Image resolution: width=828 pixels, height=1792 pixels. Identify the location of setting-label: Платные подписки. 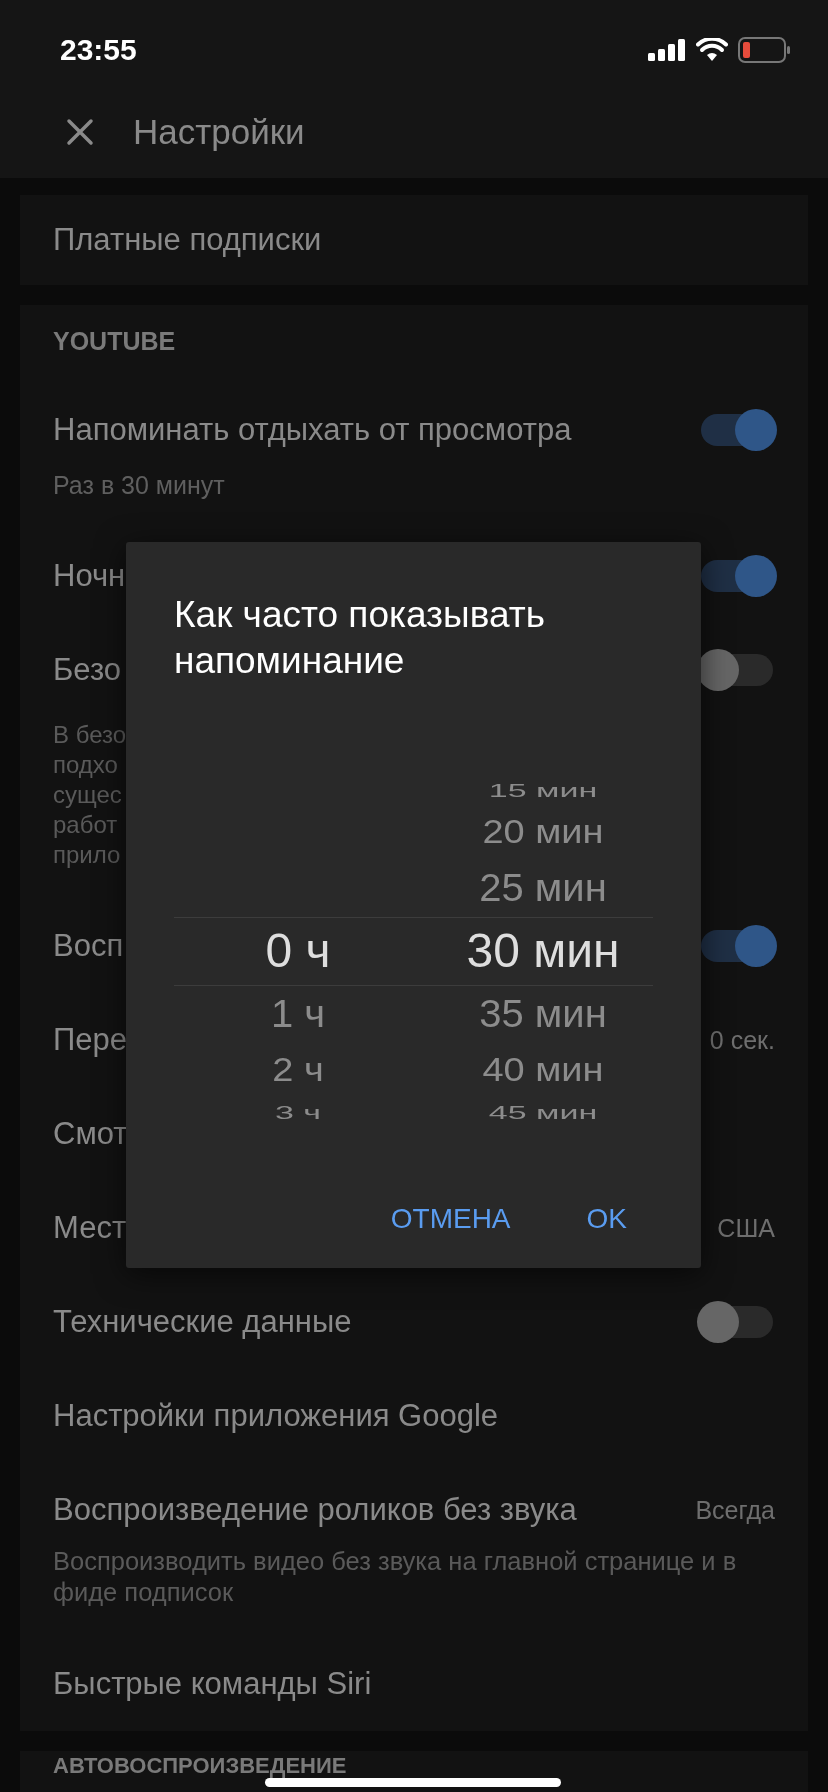
(187, 240).